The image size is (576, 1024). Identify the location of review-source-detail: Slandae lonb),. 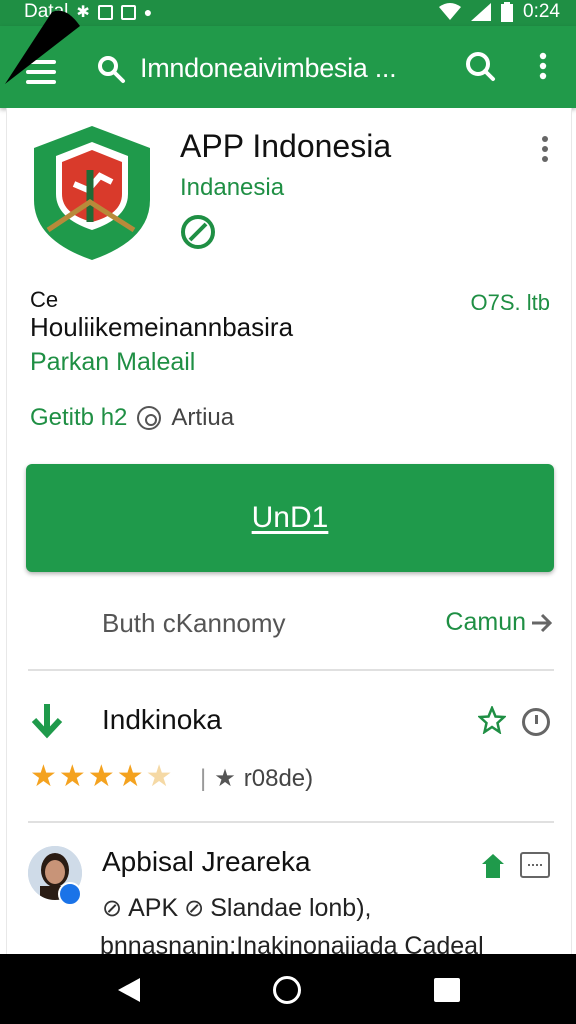
(291, 908).